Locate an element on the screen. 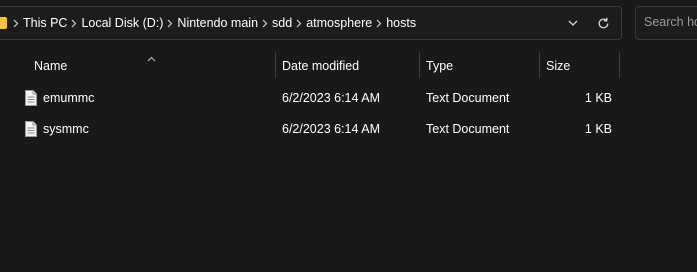 Image resolution: width=697 pixels, height=272 pixels. search-box is located at coordinates (666, 23).